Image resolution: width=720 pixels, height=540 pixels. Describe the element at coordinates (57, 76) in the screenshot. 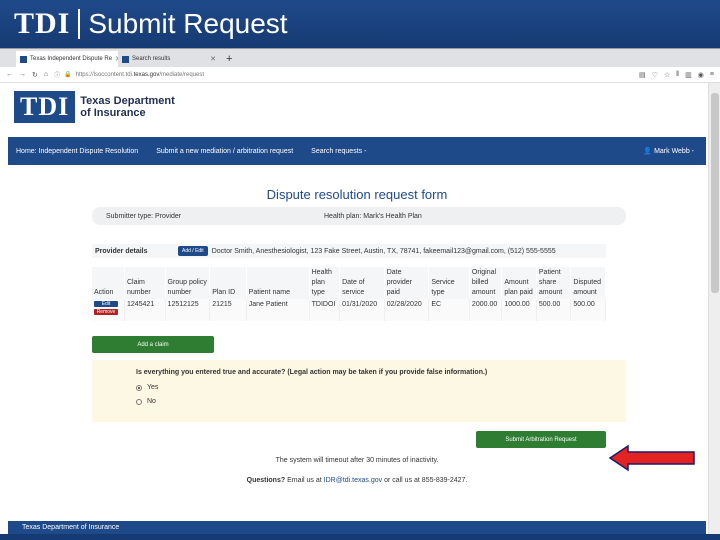

I see `info-icon: ⓘ` at that location.